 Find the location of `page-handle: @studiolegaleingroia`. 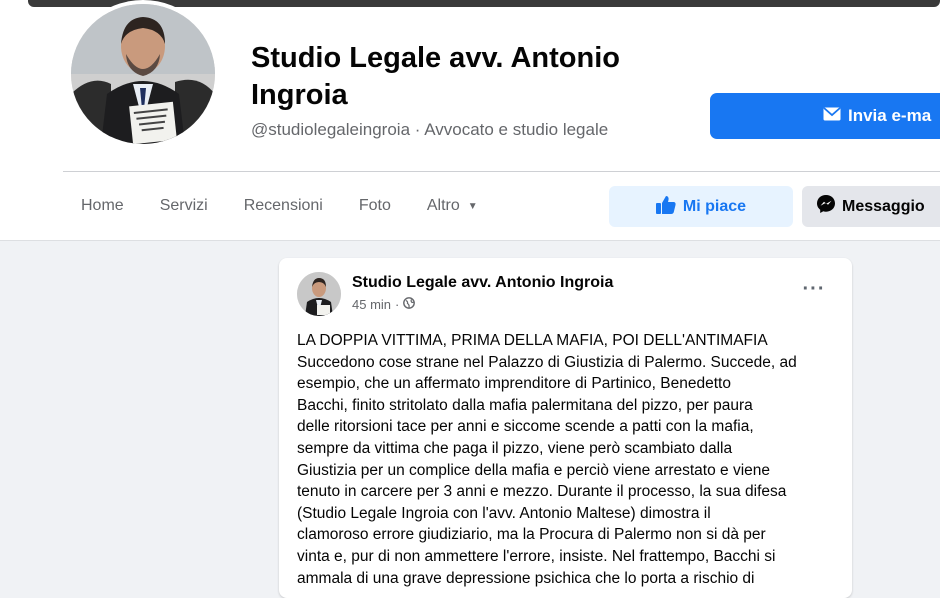

page-handle: @studiolegaleingroia is located at coordinates (331, 129).